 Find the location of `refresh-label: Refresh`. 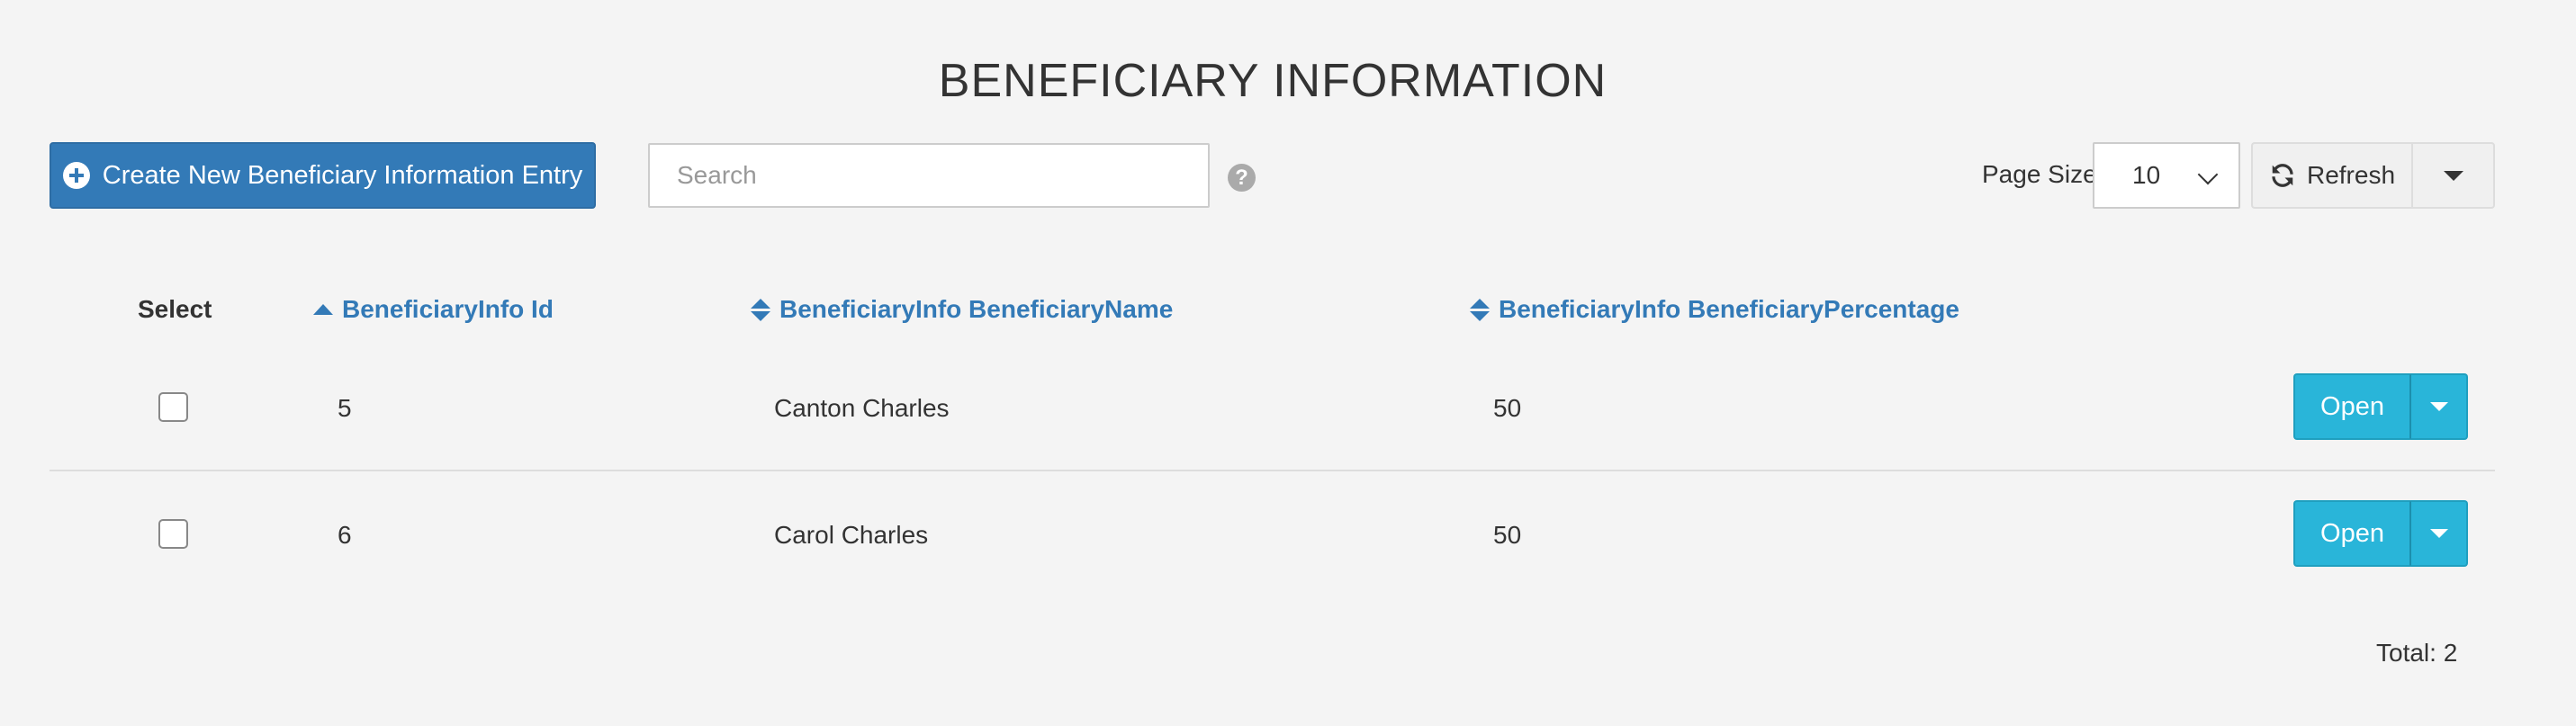

refresh-label: Refresh is located at coordinates (2351, 175).